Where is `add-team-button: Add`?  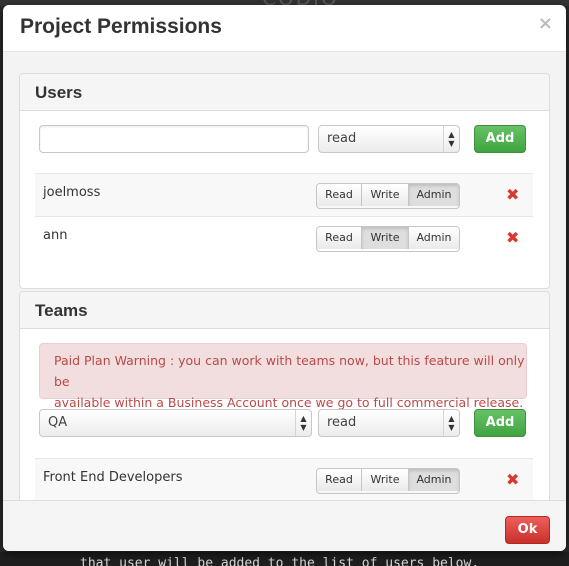 add-team-button: Add is located at coordinates (500, 423).